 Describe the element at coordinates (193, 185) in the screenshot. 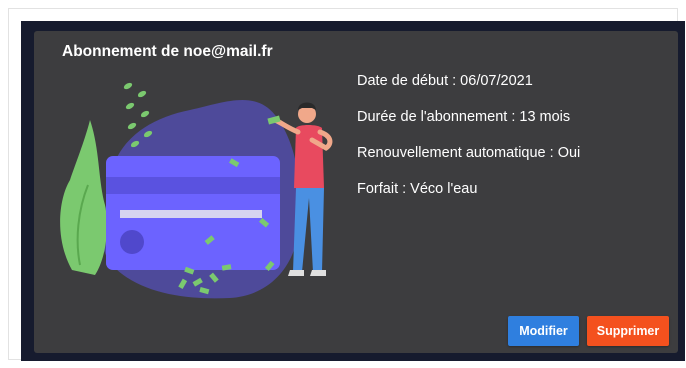

I see `card-stripe` at that location.